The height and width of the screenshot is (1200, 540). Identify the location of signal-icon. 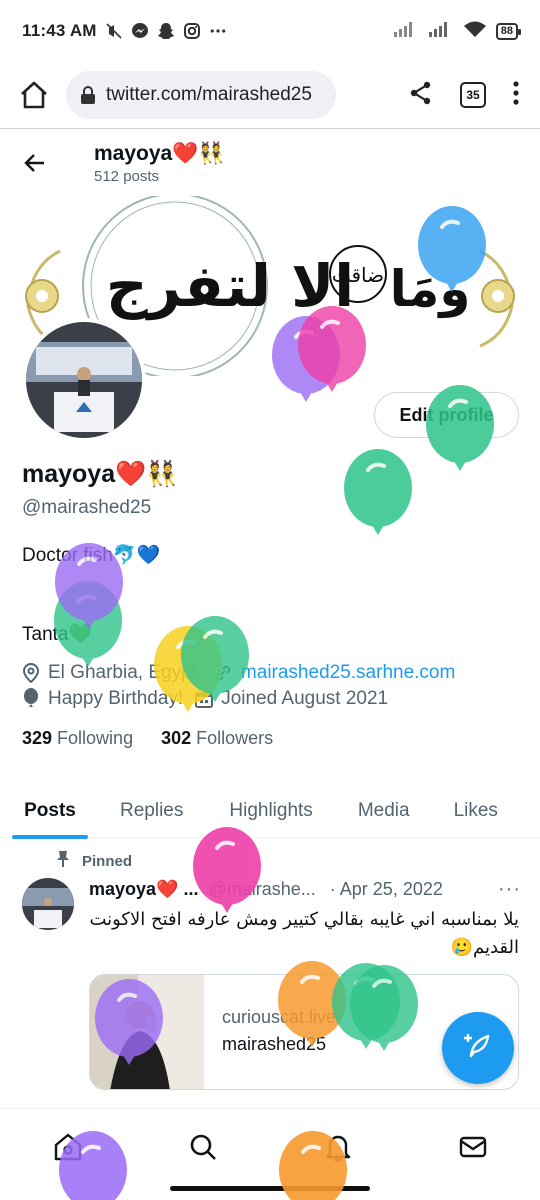
(406, 31).